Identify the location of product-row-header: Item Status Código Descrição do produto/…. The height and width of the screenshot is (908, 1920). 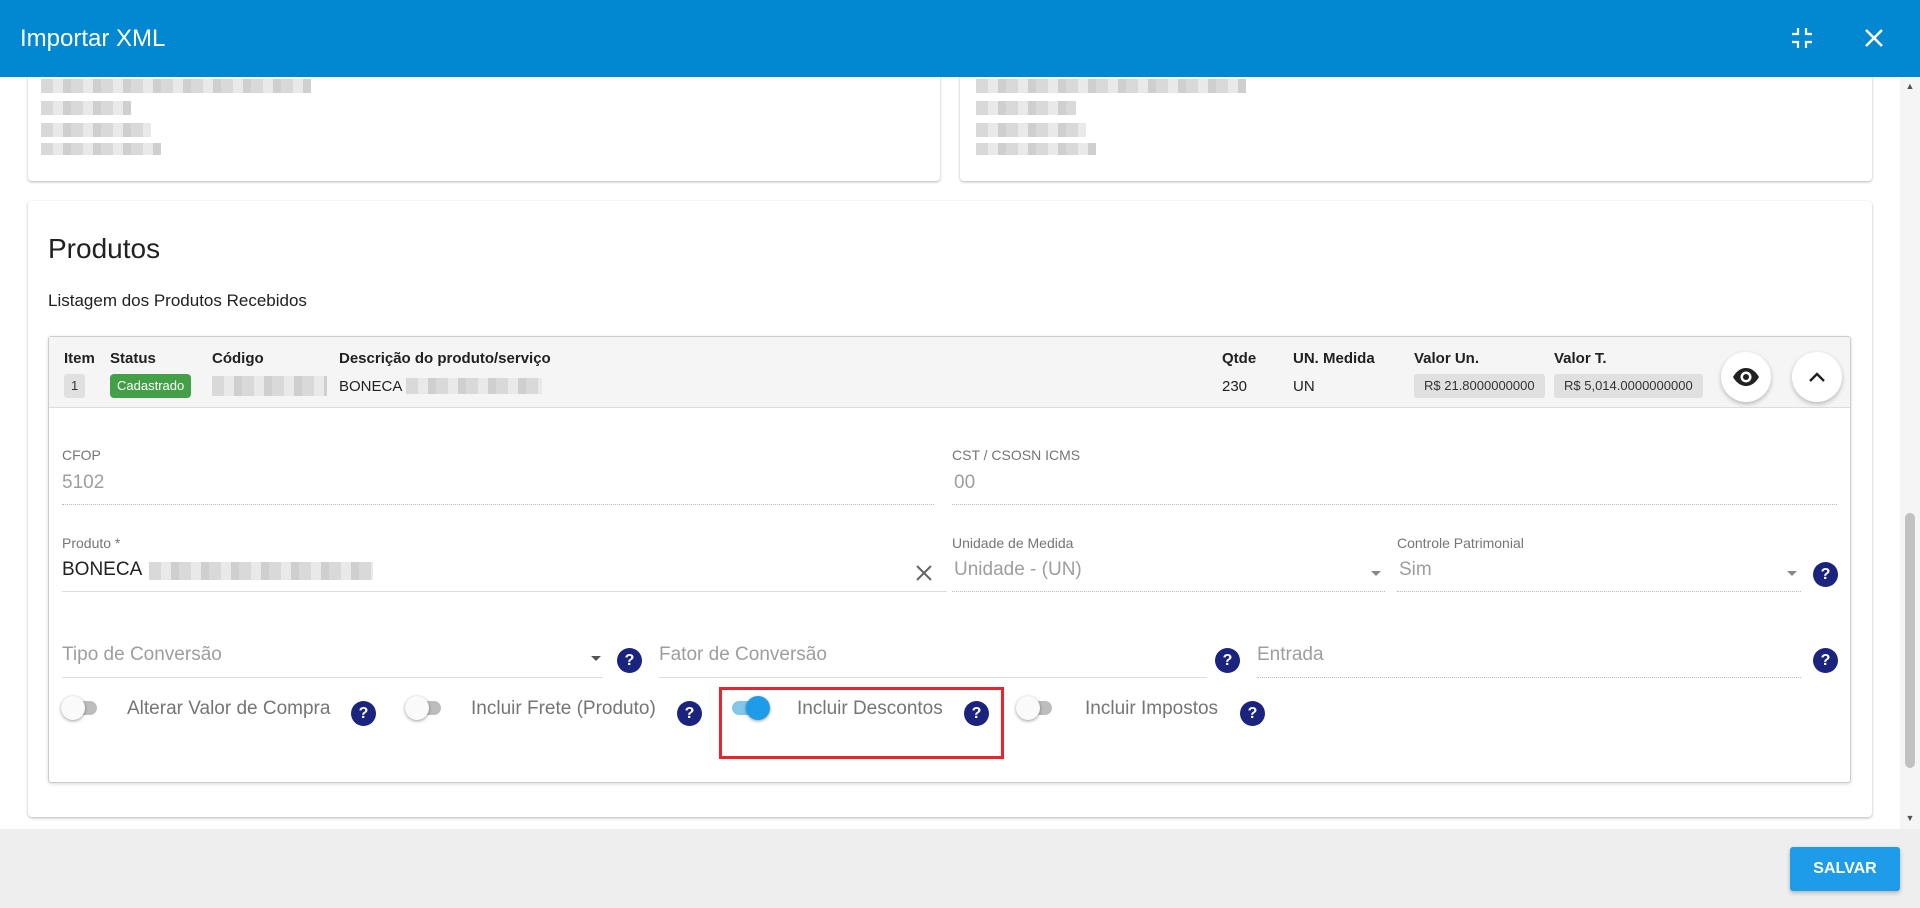
(949, 372).